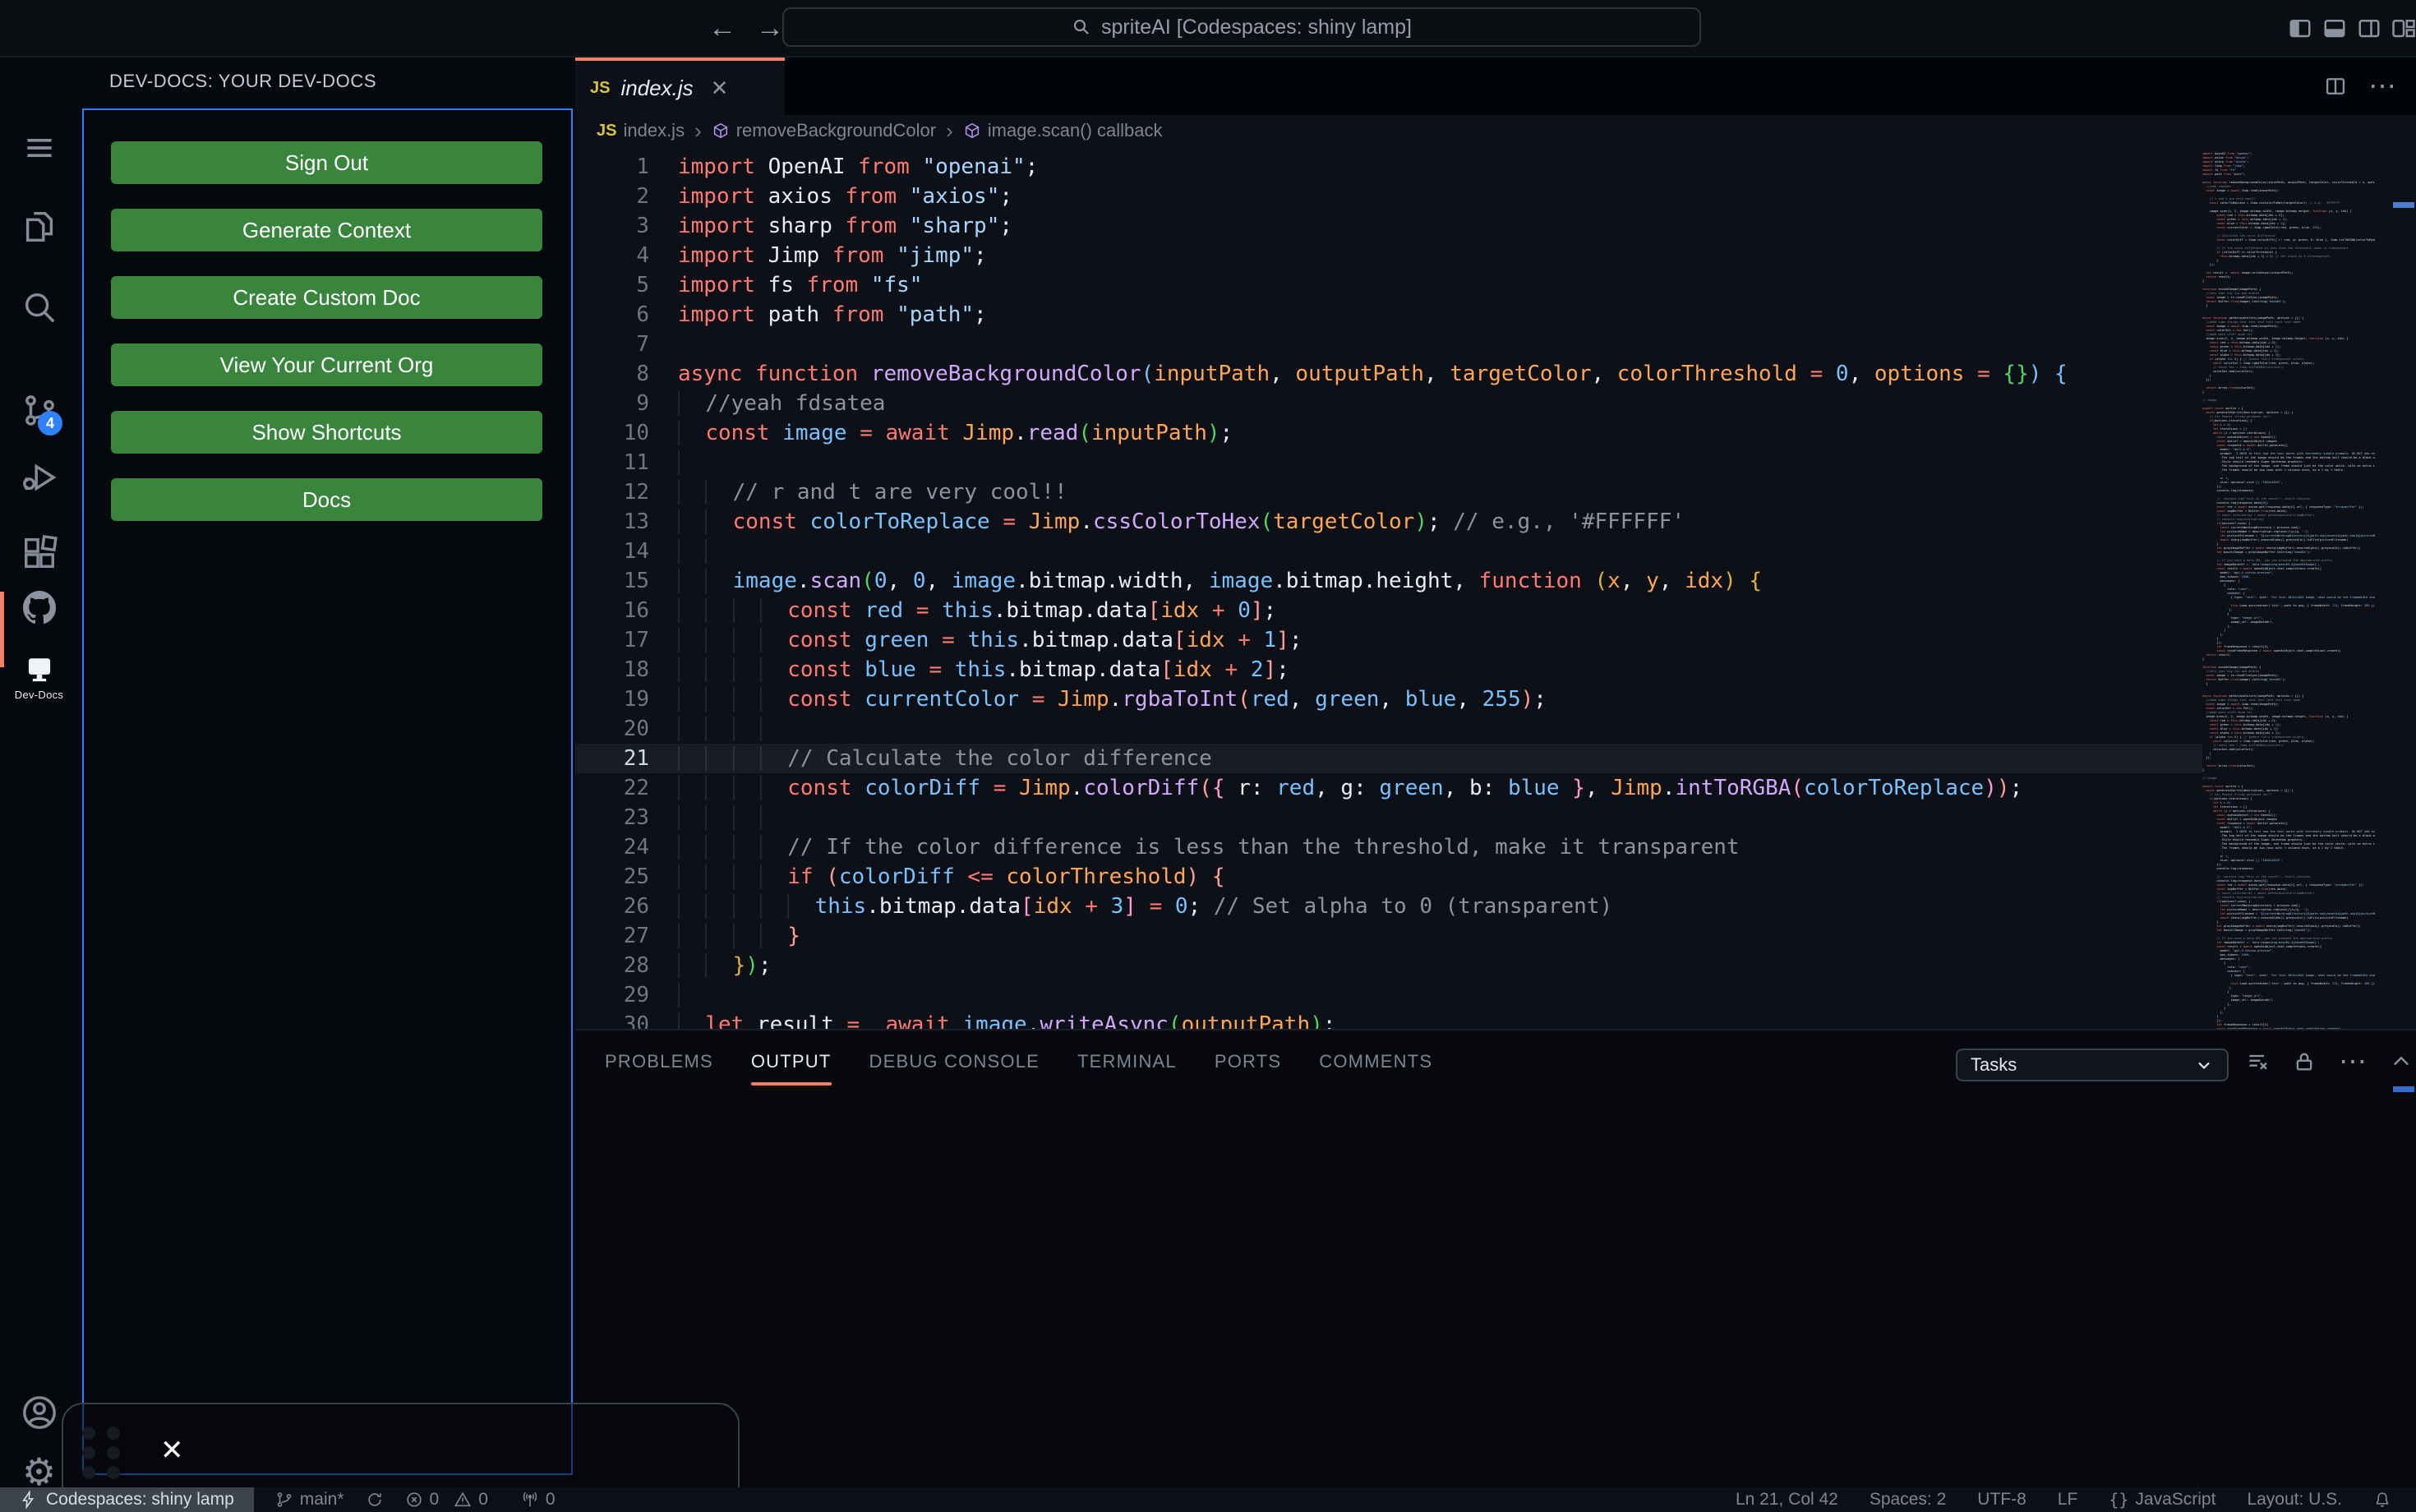 This screenshot has height=1512, width=2416. Describe the element at coordinates (39, 307) in the screenshot. I see `search-sidebar-icon` at that location.